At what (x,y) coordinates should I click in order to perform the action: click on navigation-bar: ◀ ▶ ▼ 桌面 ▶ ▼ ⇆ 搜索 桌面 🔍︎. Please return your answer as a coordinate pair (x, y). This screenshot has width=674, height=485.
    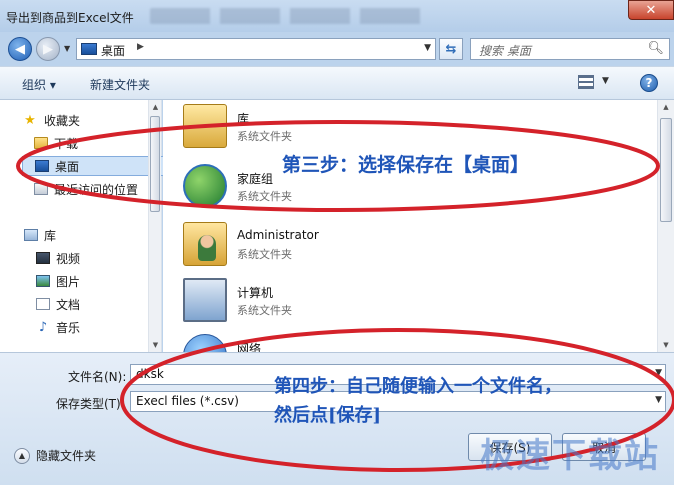
    Looking at the image, I should click on (337, 48).